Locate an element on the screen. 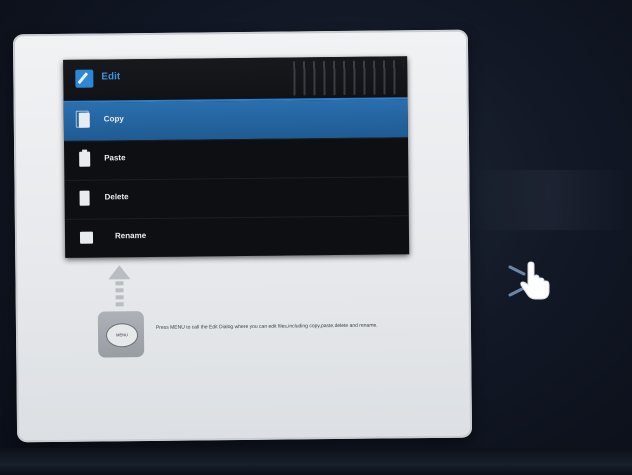 This screenshot has height=475, width=632. screen-reflection is located at coordinates (348, 78).